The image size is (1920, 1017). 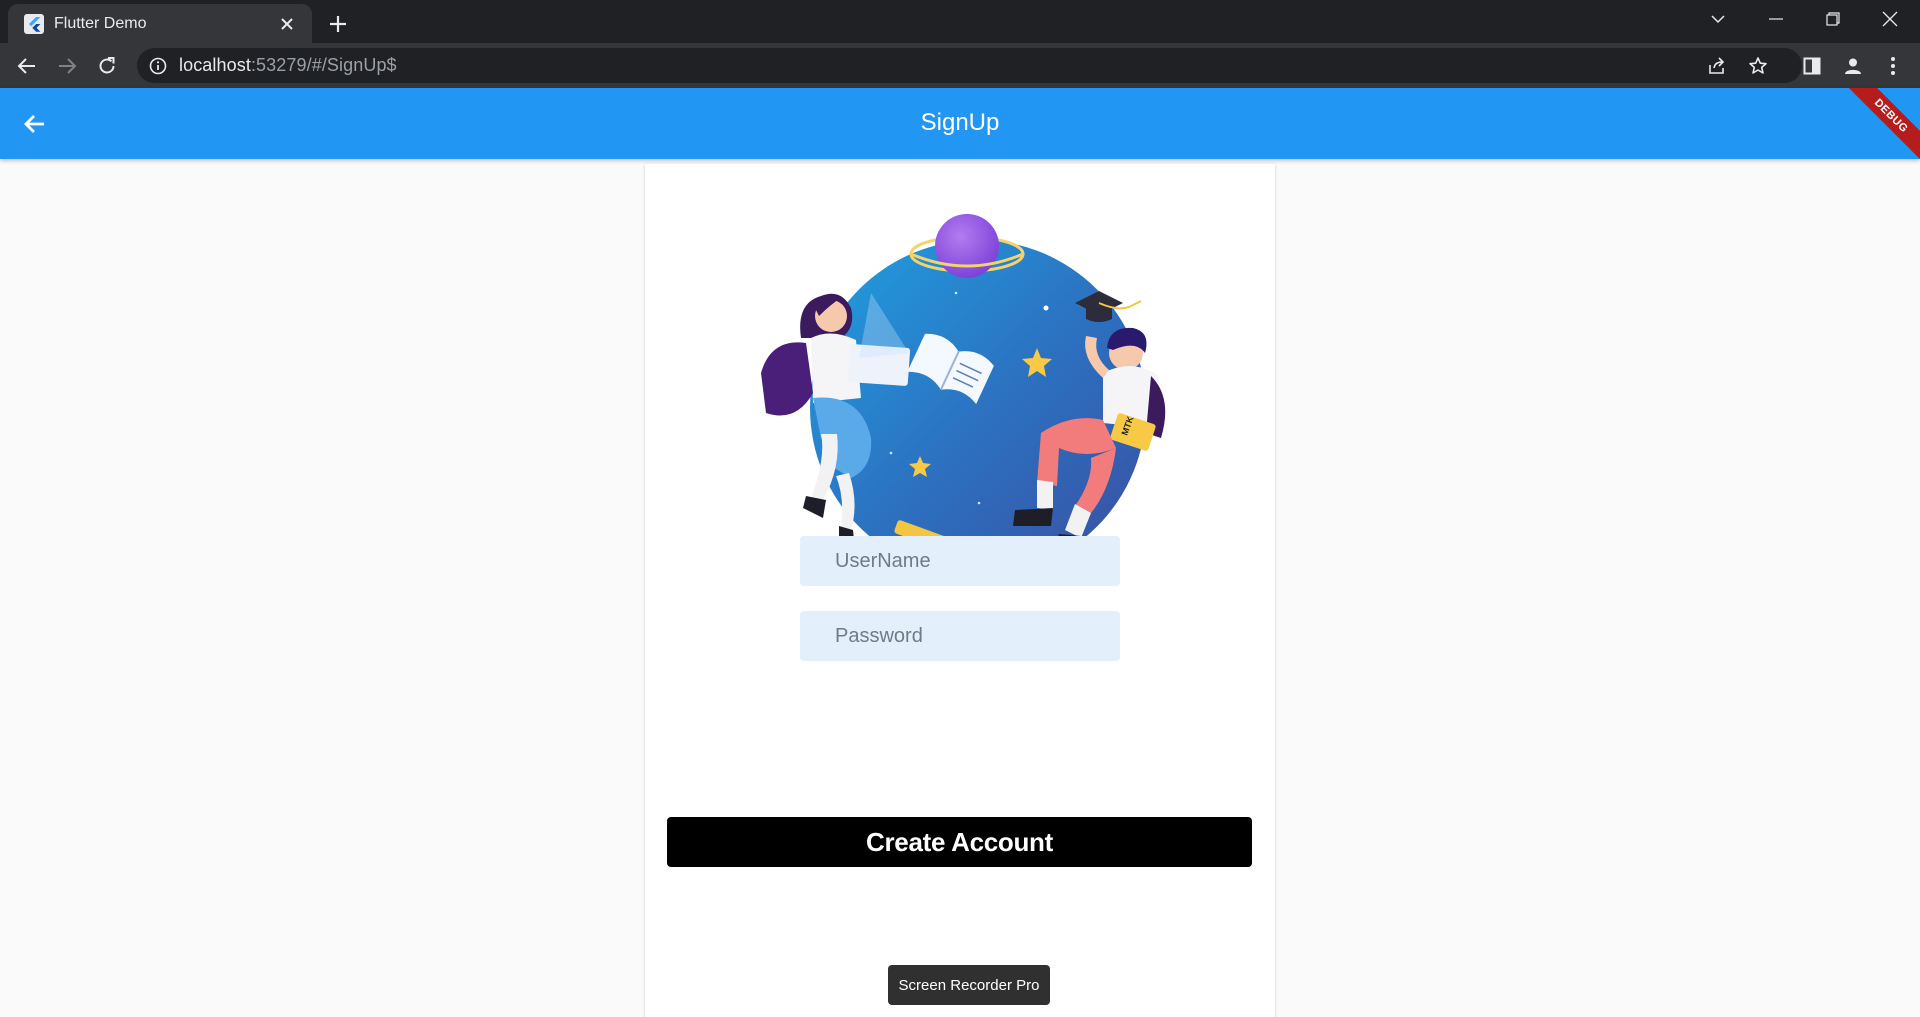 What do you see at coordinates (977, 636) in the screenshot?
I see `password-input` at bounding box center [977, 636].